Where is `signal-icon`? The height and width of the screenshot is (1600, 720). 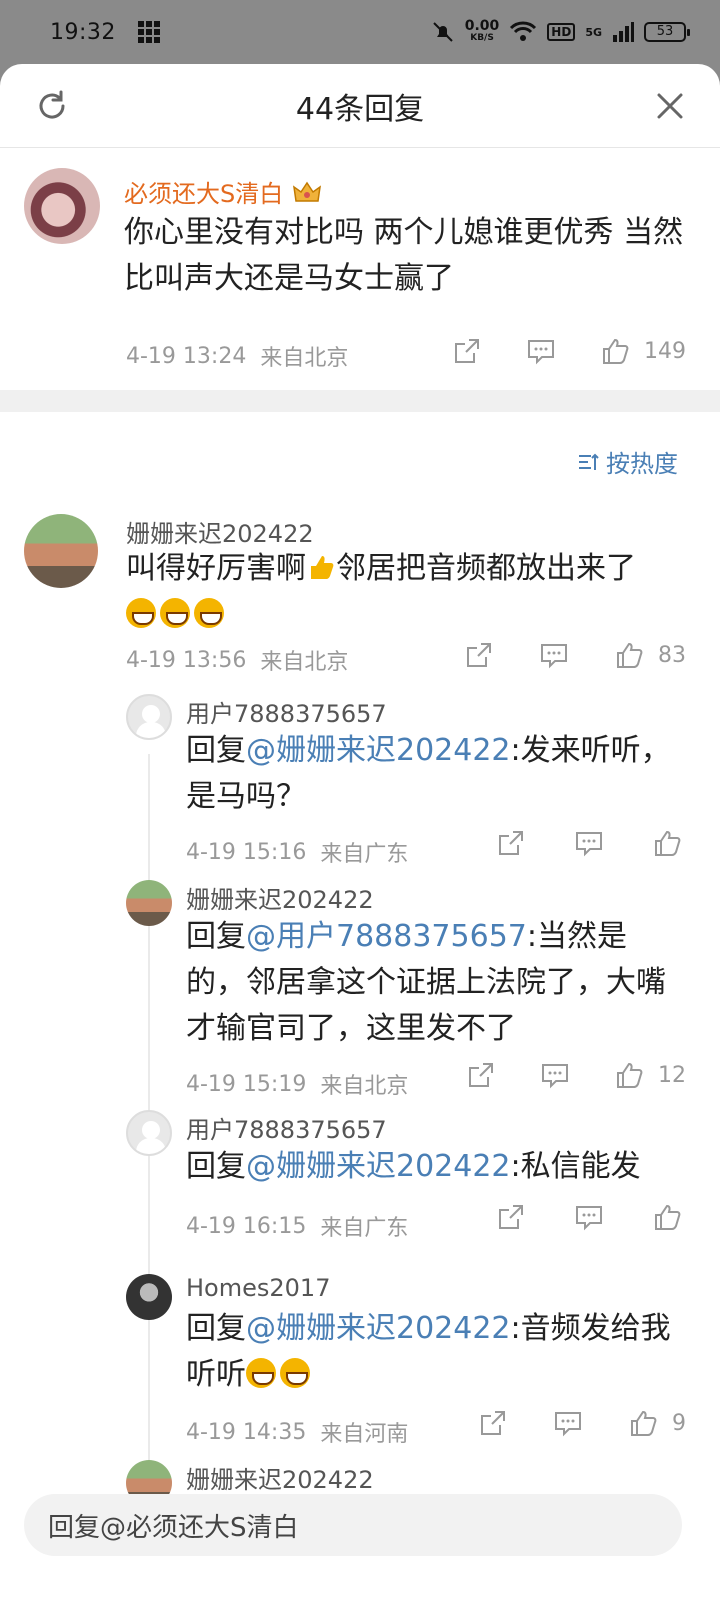
signal-icon is located at coordinates (623, 32).